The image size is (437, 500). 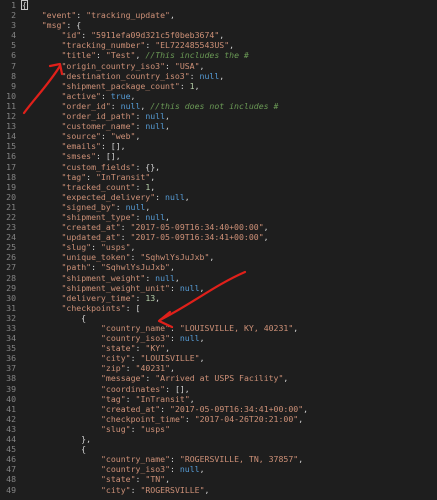 I want to click on line-number: 38, so click(x=11, y=378).